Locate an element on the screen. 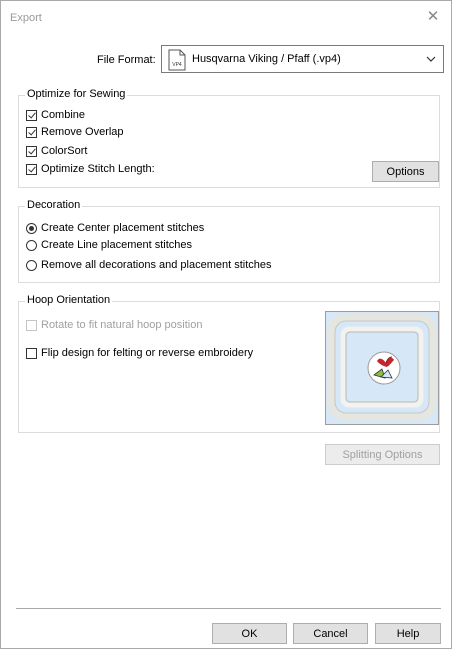  line-placement-label: Create Line placement stitches is located at coordinates (117, 245).